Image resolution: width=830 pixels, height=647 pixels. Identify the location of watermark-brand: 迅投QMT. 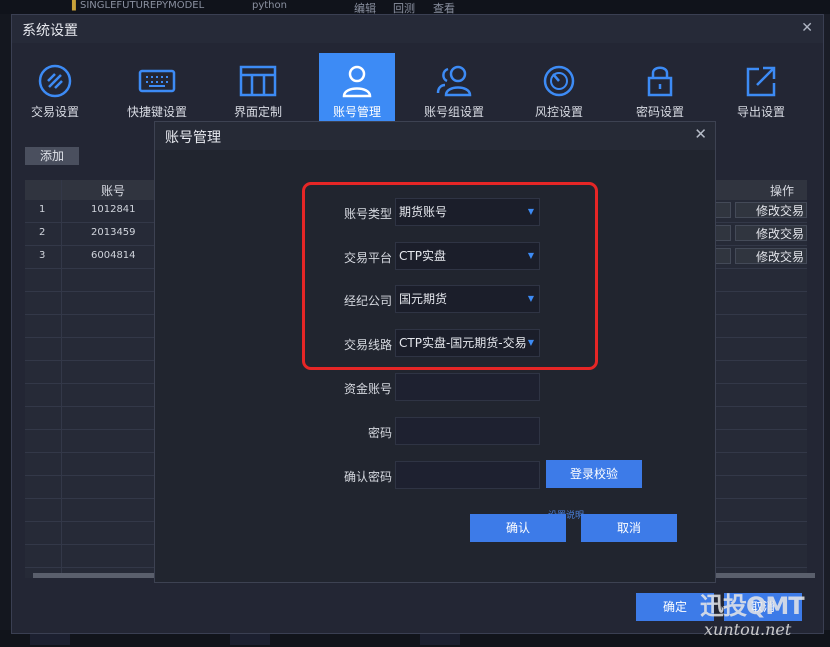
(752, 606).